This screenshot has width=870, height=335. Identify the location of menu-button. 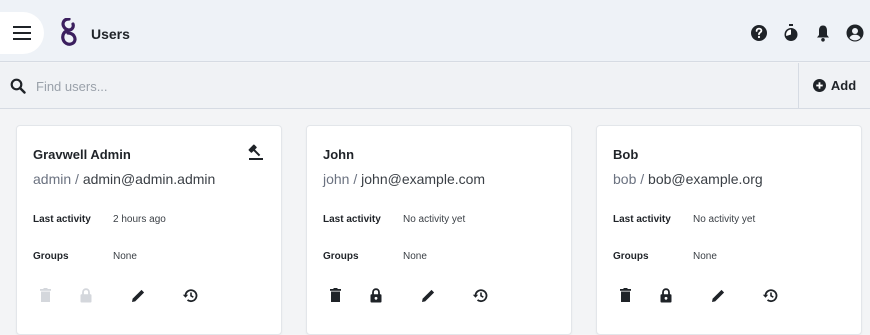
(22, 33).